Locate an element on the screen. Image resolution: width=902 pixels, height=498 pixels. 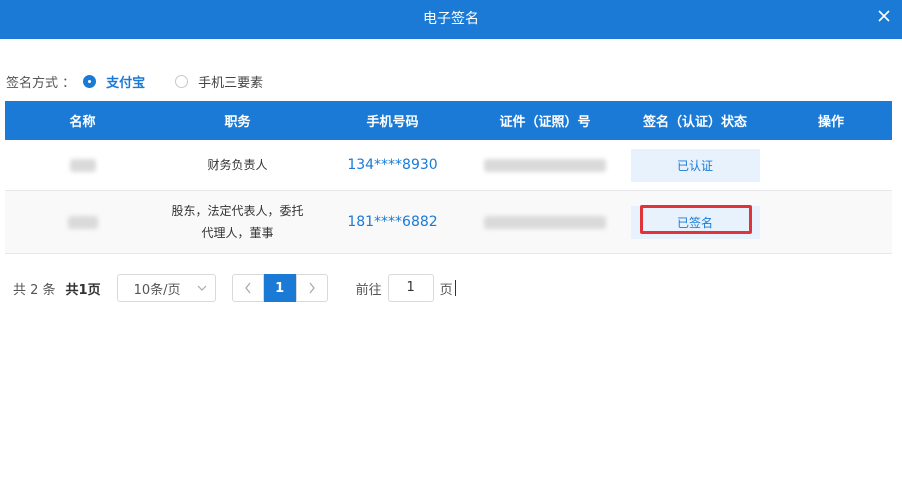
total-pages: 共1页 is located at coordinates (83, 290).